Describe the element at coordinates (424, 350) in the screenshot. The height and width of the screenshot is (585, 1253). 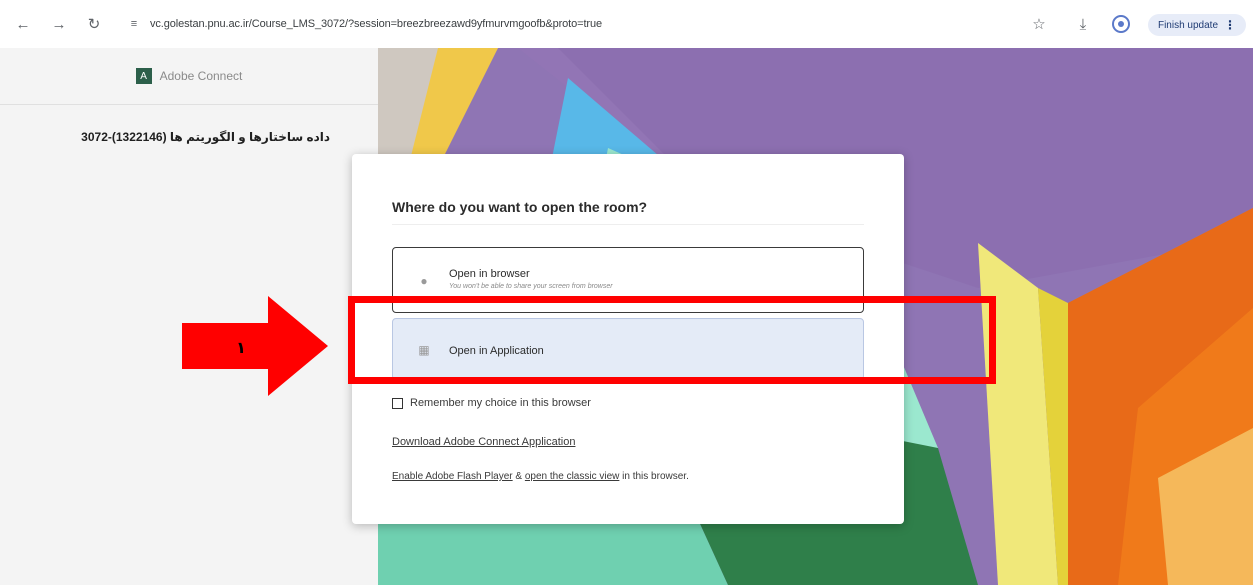
I see `application-icon: ▦` at that location.